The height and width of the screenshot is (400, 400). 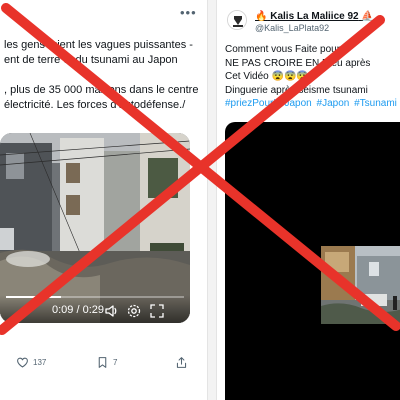 I want to click on share-icon, so click(x=181, y=362).